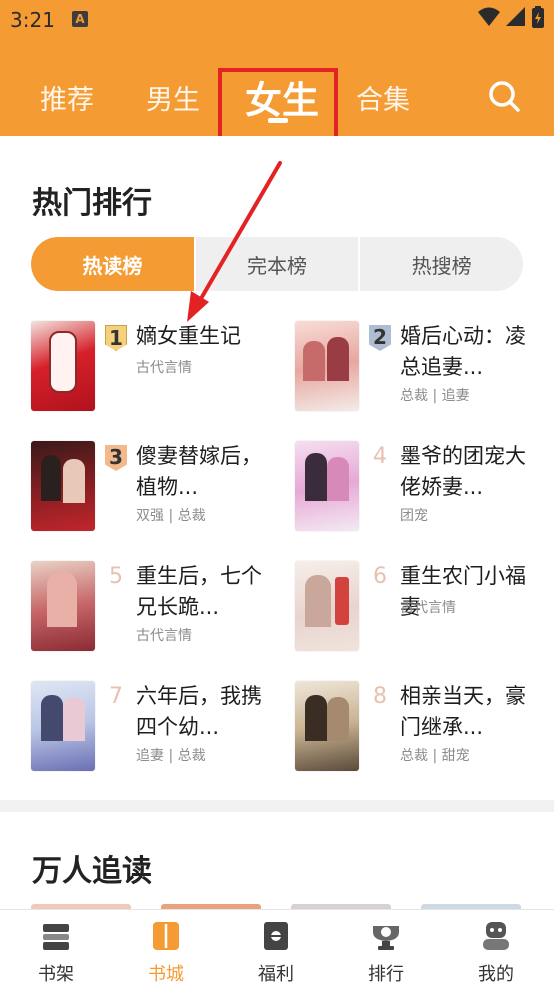 Image resolution: width=554 pixels, height=984 pixels. I want to click on rank-number: 8, so click(380, 696).